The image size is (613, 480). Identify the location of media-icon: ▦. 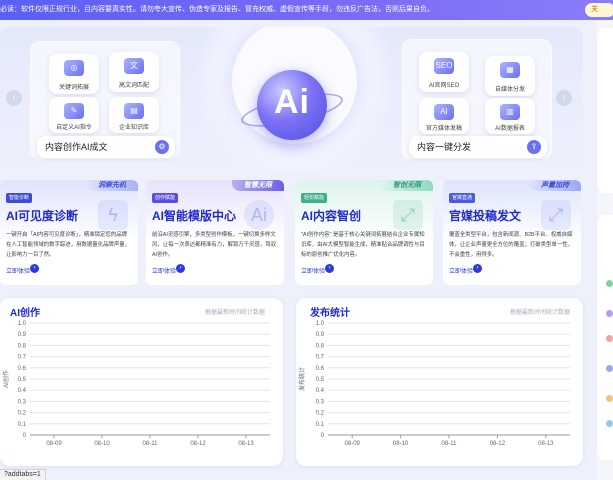
(510, 70).